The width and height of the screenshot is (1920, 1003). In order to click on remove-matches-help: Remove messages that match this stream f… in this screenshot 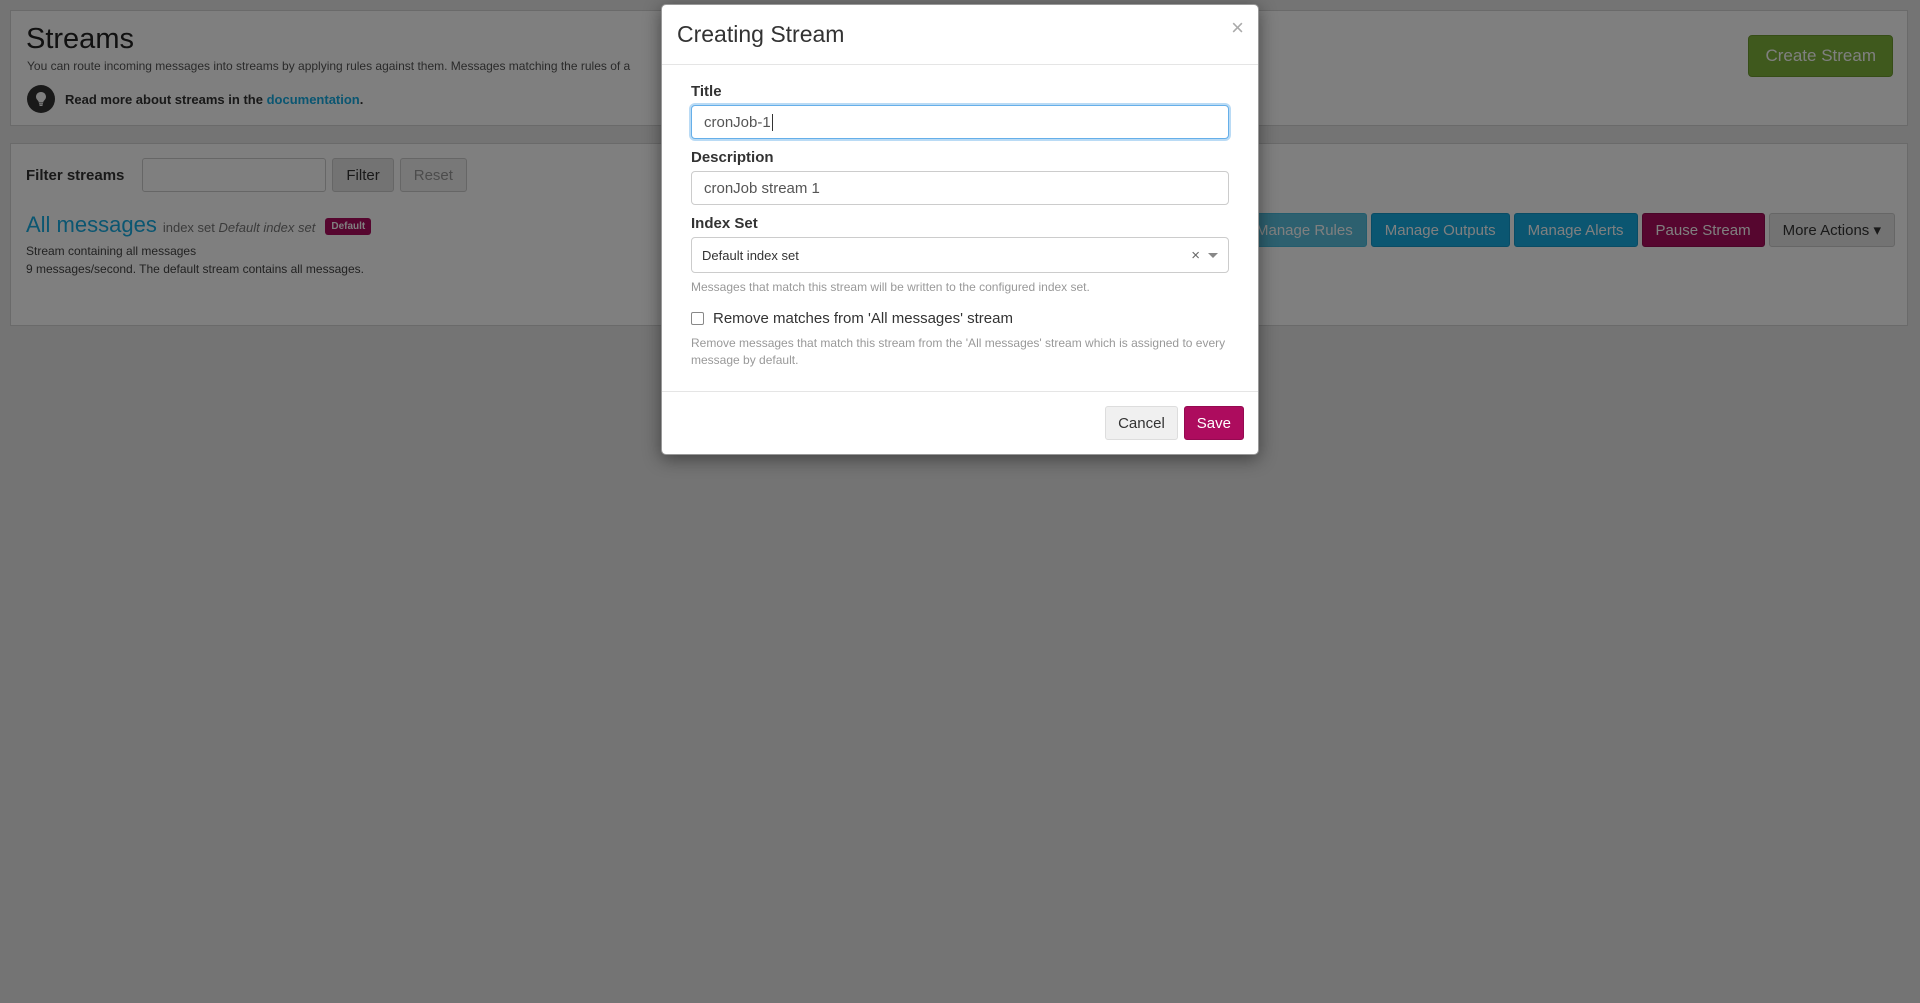, I will do `click(958, 351)`.